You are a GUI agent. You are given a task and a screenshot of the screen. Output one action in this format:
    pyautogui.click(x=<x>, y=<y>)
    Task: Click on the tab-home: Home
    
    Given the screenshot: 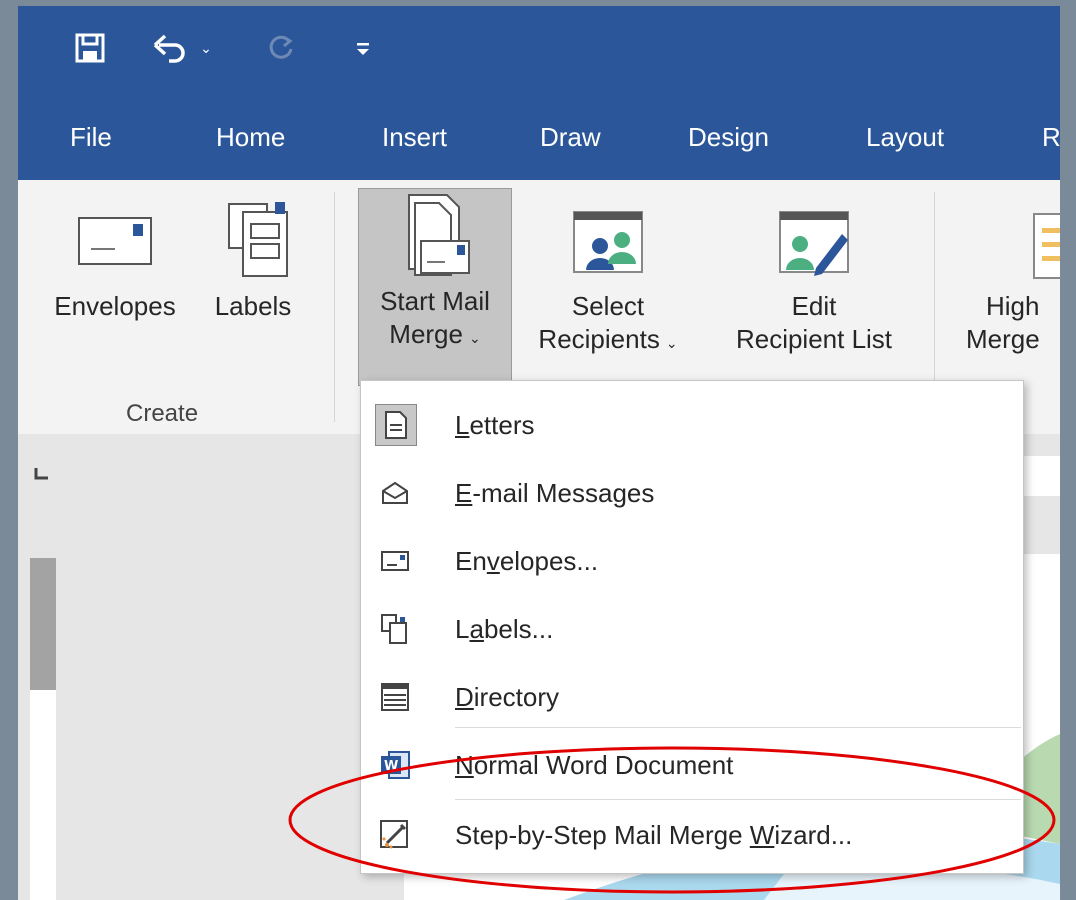 What is the action you would take?
    pyautogui.click(x=250, y=137)
    